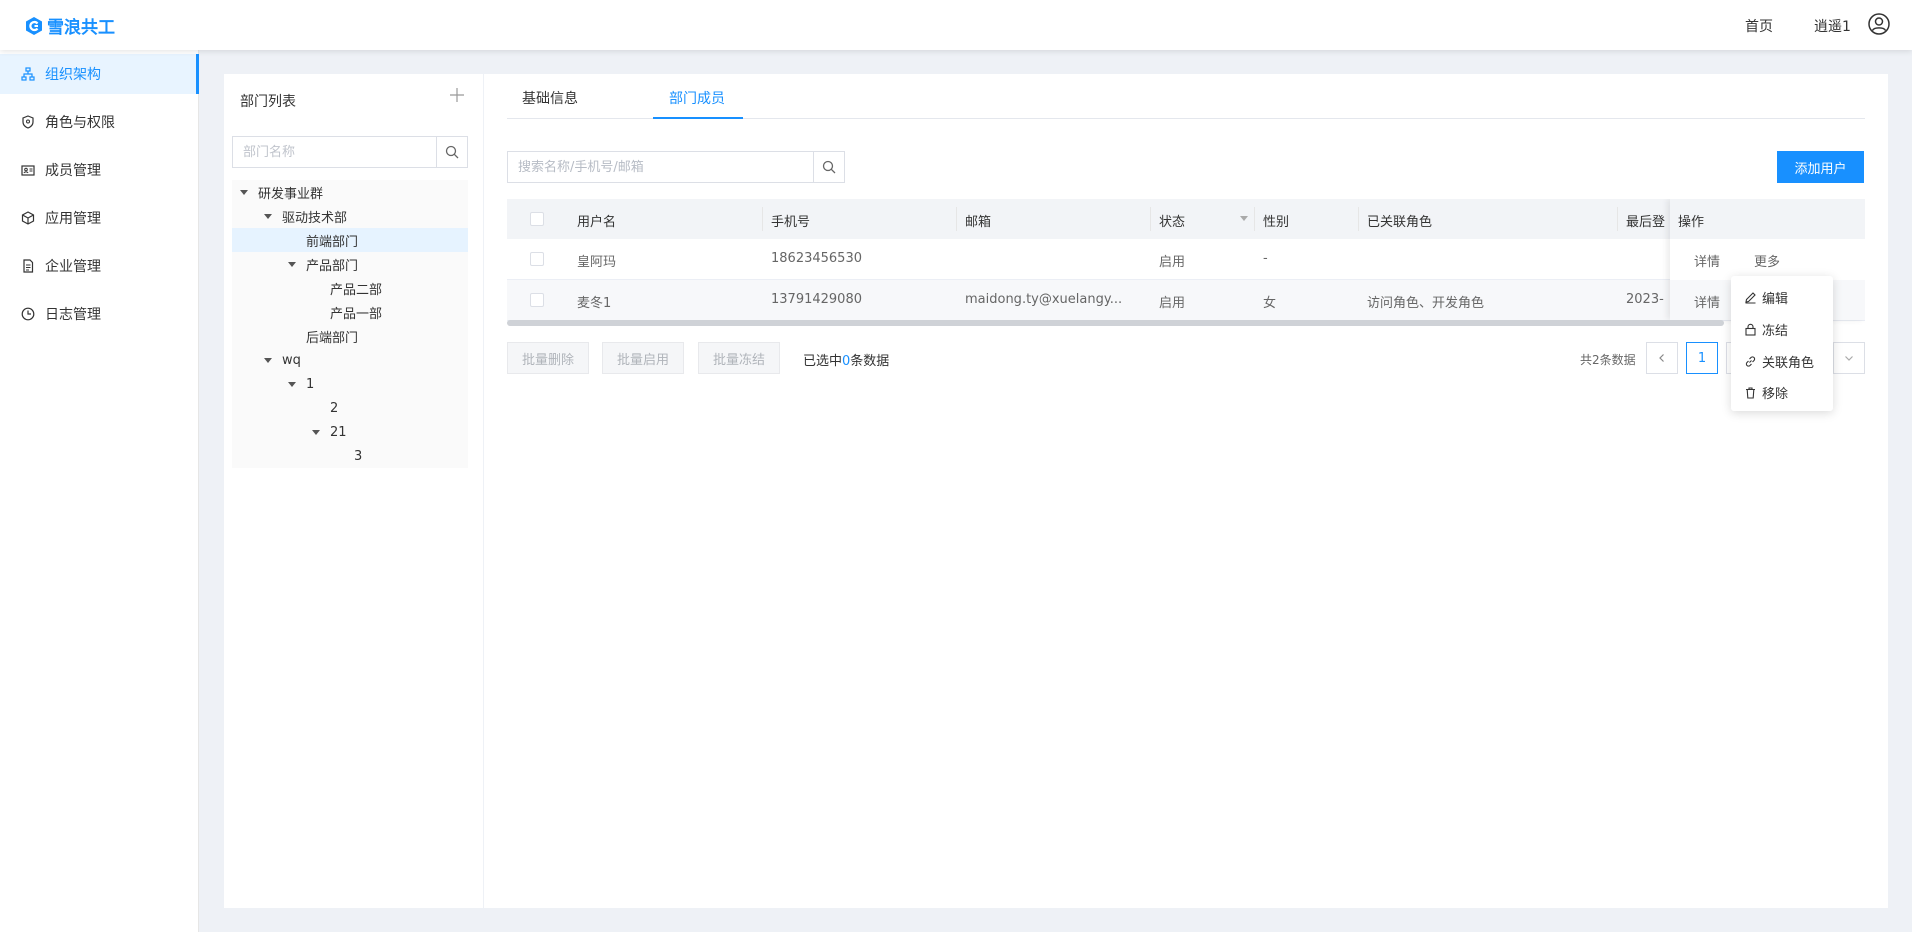 The height and width of the screenshot is (932, 1912). I want to click on more-link: 更多, so click(1767, 260).